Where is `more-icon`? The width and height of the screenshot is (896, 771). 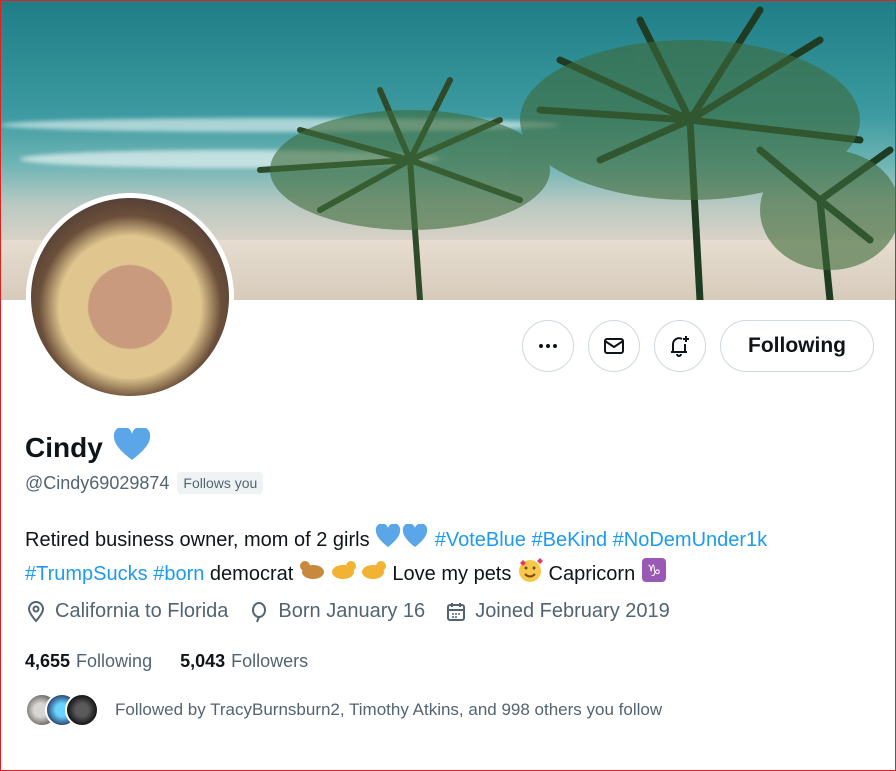
more-icon is located at coordinates (548, 346).